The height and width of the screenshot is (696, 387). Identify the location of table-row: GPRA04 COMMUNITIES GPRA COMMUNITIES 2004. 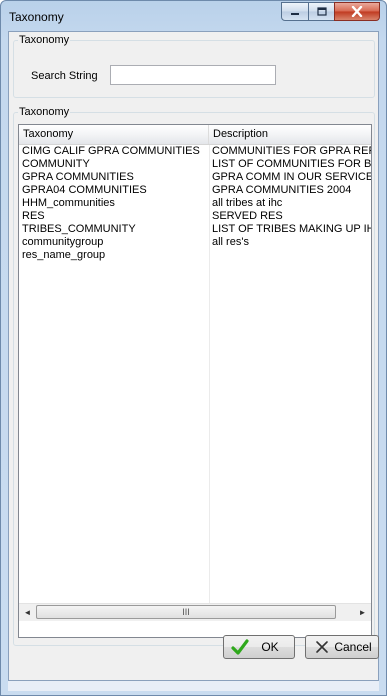
(195, 190).